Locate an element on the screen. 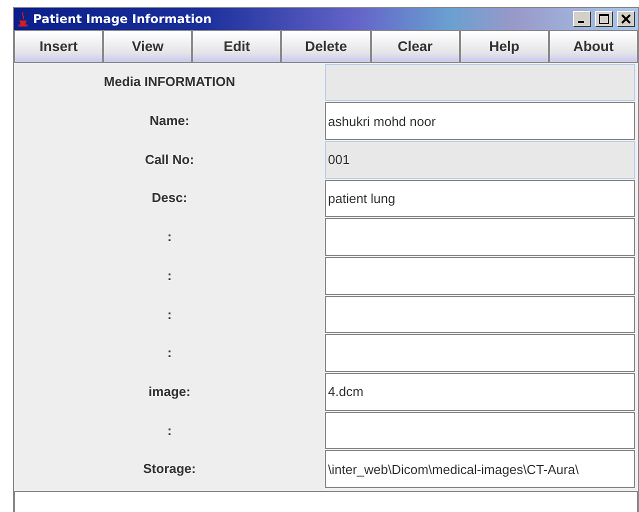  field-label: Call No: is located at coordinates (170, 159).